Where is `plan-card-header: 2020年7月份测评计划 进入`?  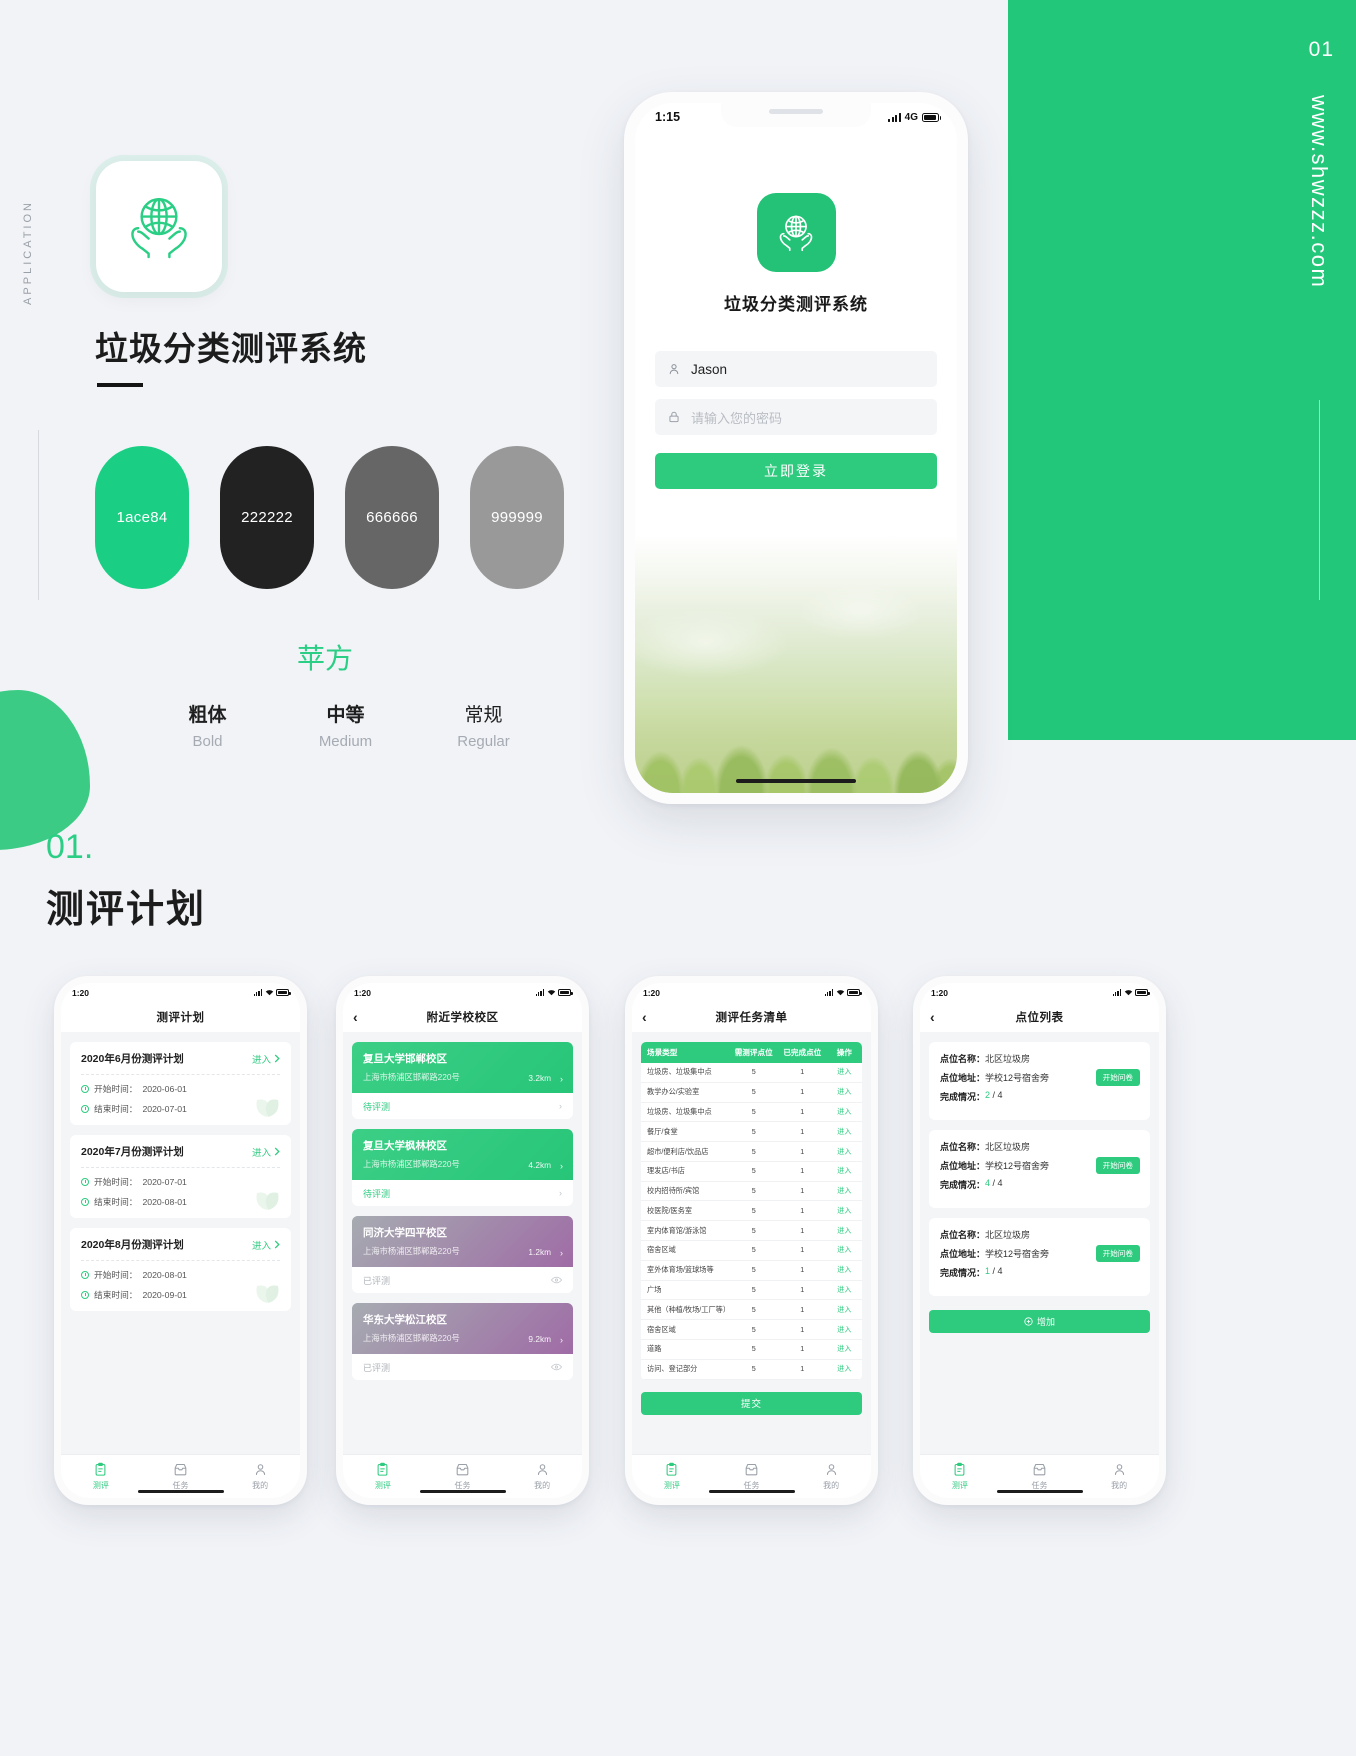
plan-card-header: 2020年7月份测评计划 进入 is located at coordinates (180, 1155).